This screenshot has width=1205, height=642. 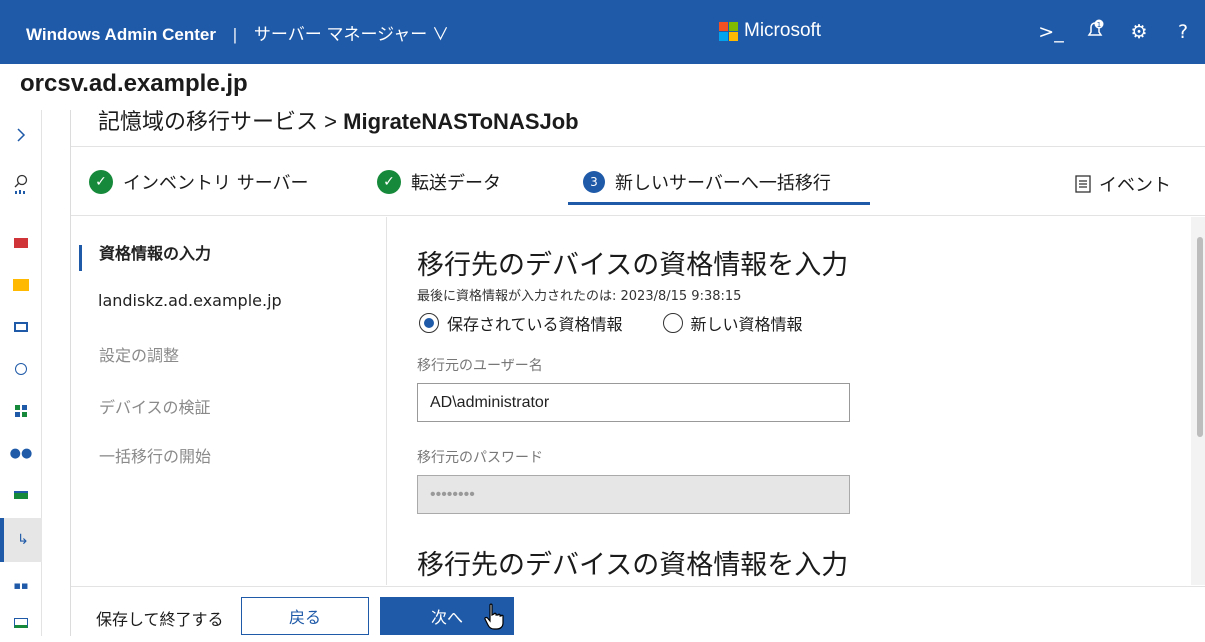 I want to click on substep-validate-devices: デバイスの検証, so click(x=155, y=407).